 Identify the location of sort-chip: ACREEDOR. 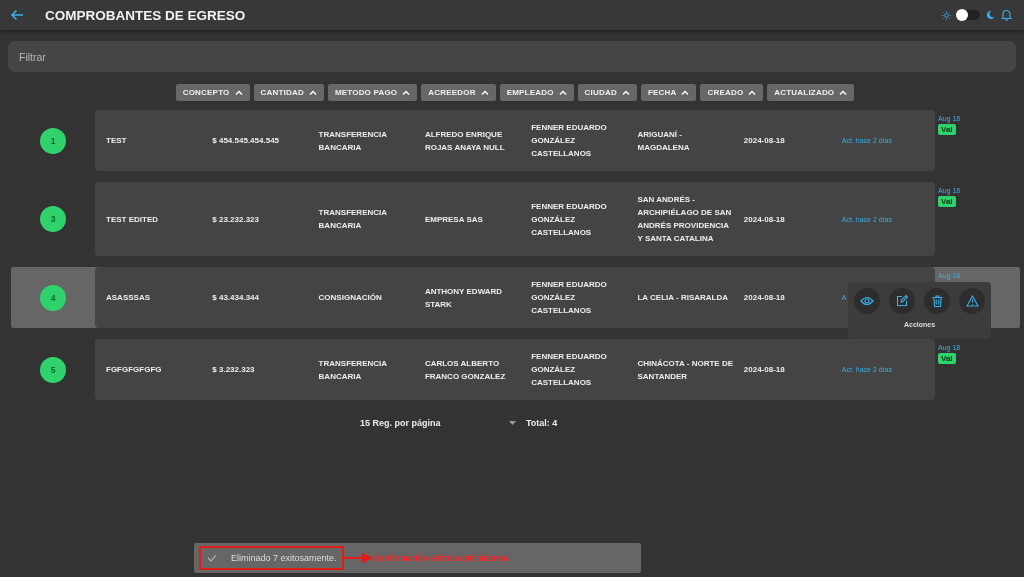
(458, 92).